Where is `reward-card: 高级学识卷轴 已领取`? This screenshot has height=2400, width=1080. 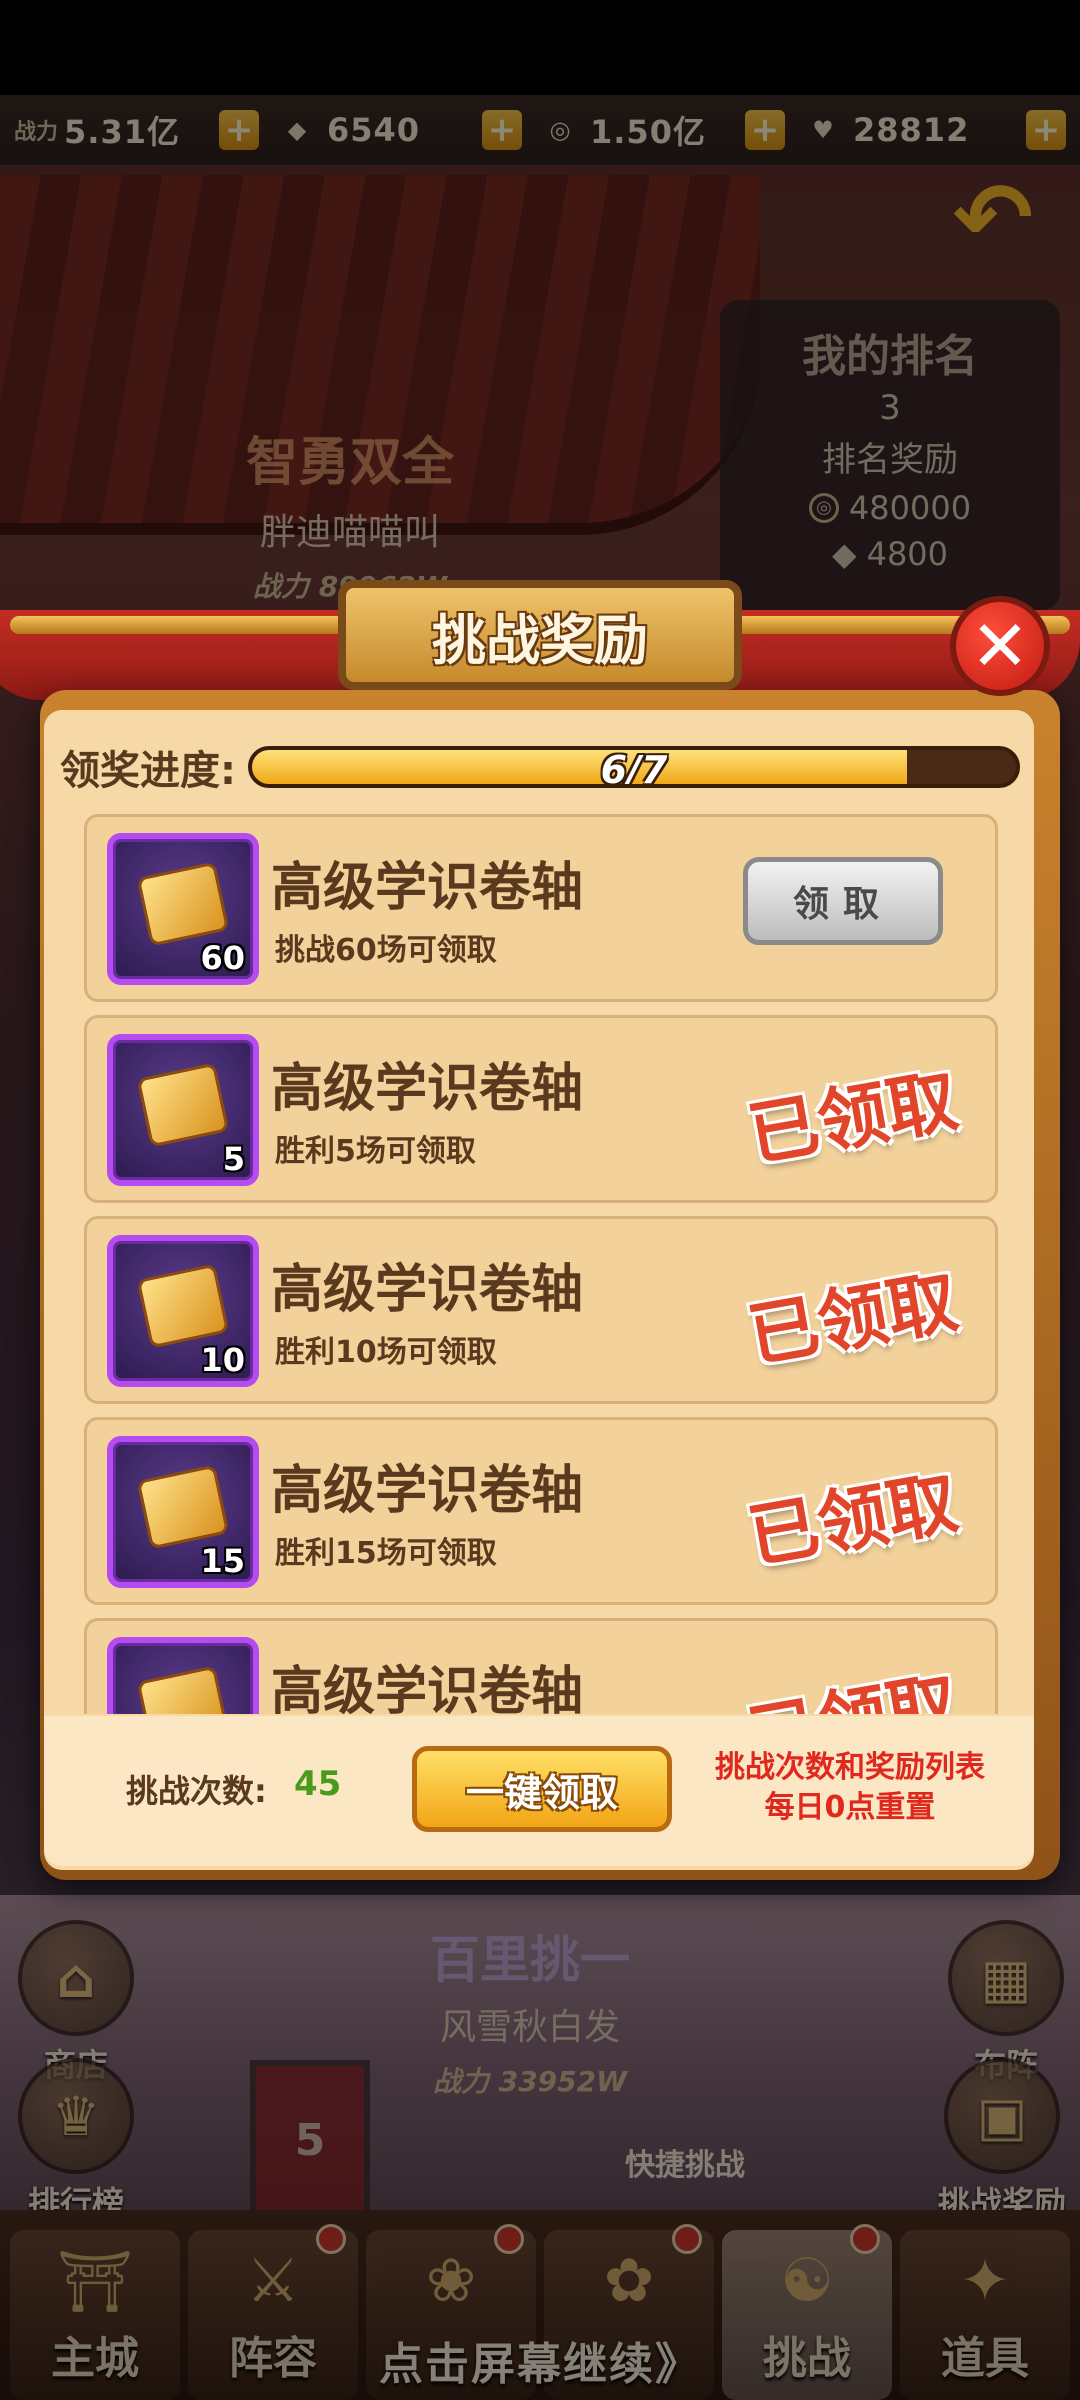 reward-card: 高级学识卷轴 已领取 is located at coordinates (541, 1666).